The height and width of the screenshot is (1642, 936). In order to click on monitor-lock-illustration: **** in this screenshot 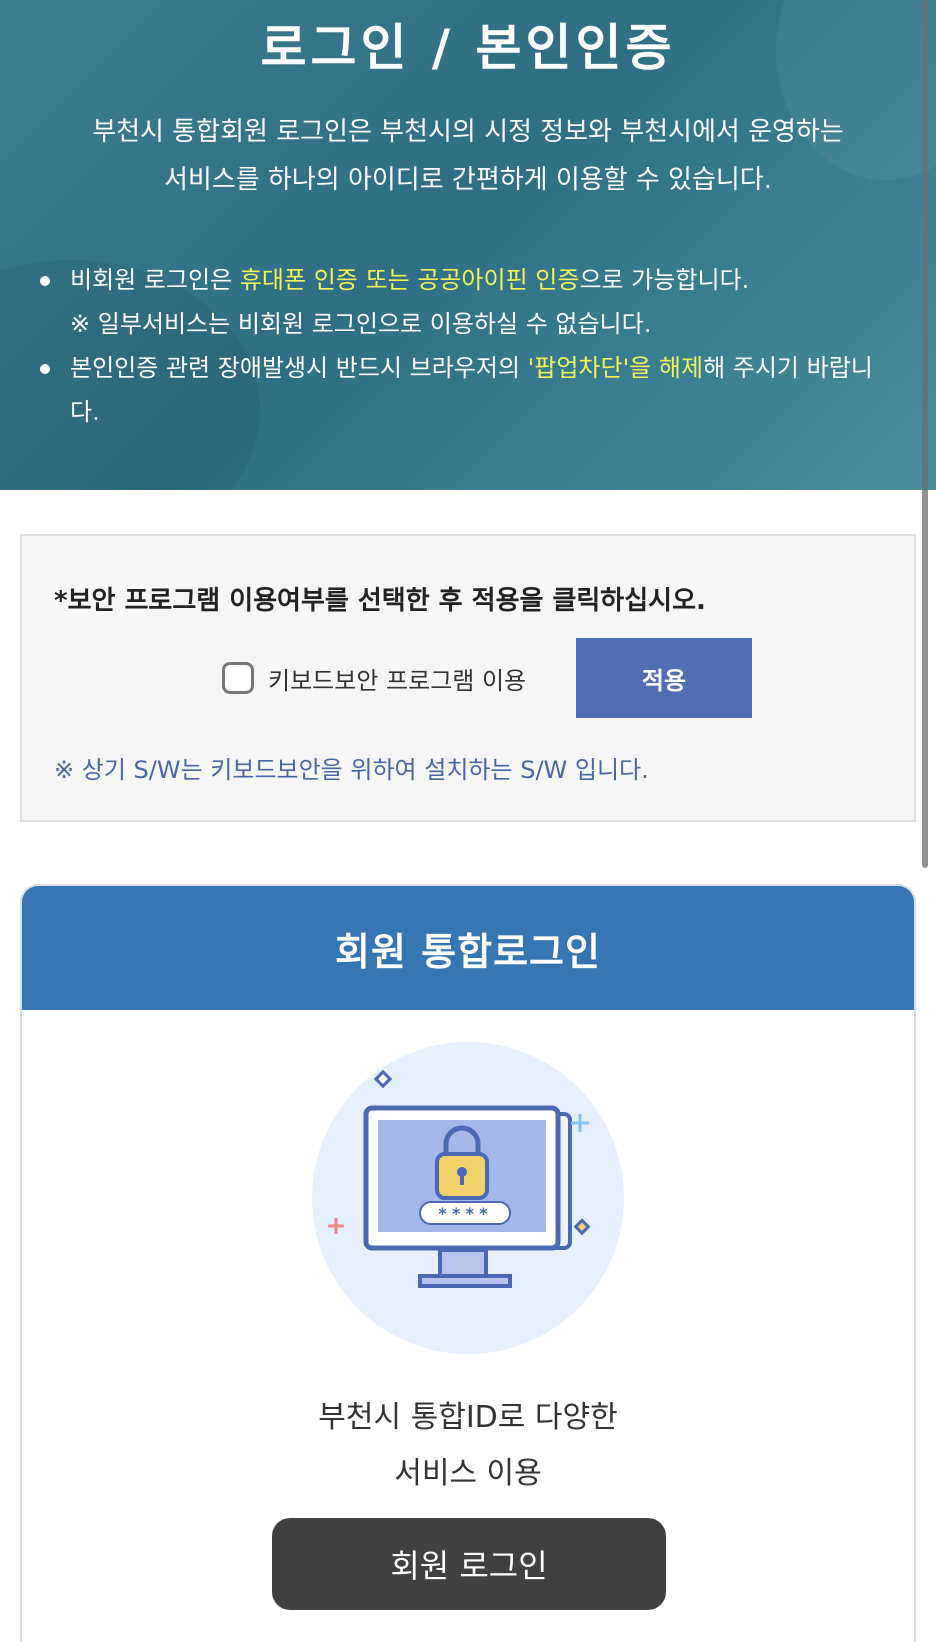, I will do `click(468, 1198)`.